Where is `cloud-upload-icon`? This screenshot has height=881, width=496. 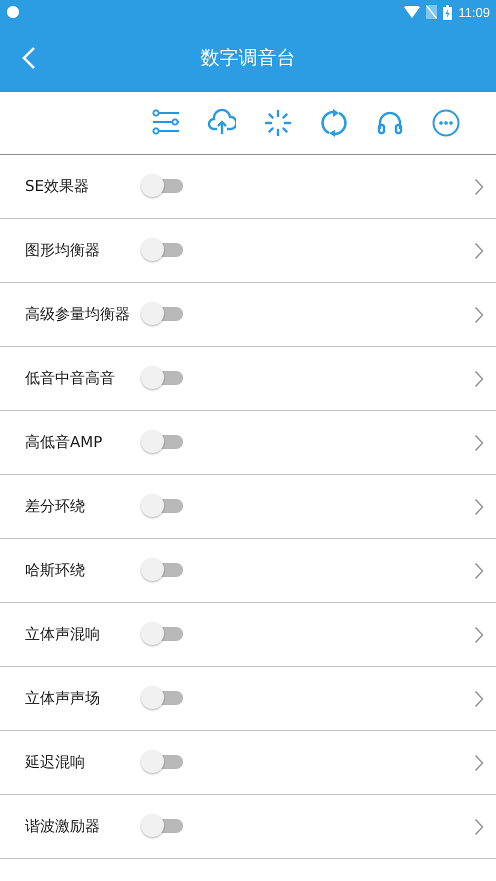 cloud-upload-icon is located at coordinates (222, 123).